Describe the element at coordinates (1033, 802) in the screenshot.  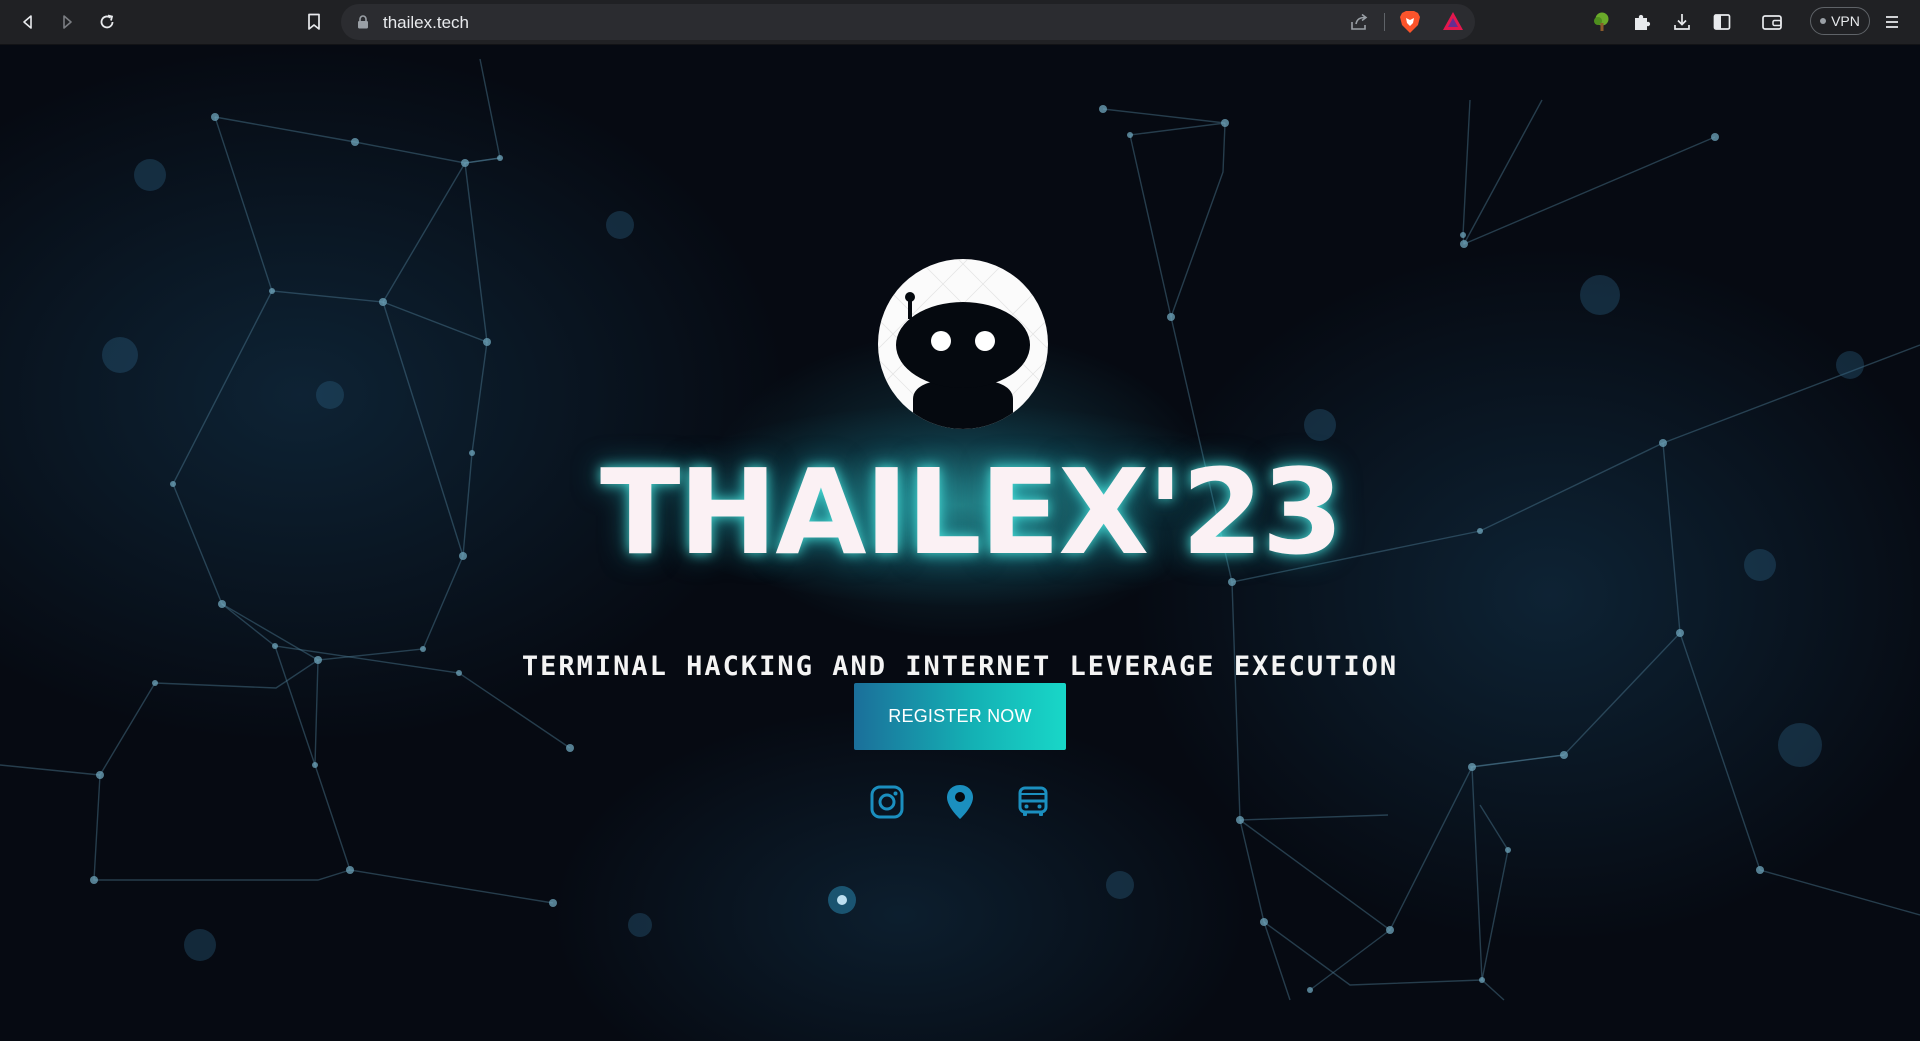
I see `bus-icon` at that location.